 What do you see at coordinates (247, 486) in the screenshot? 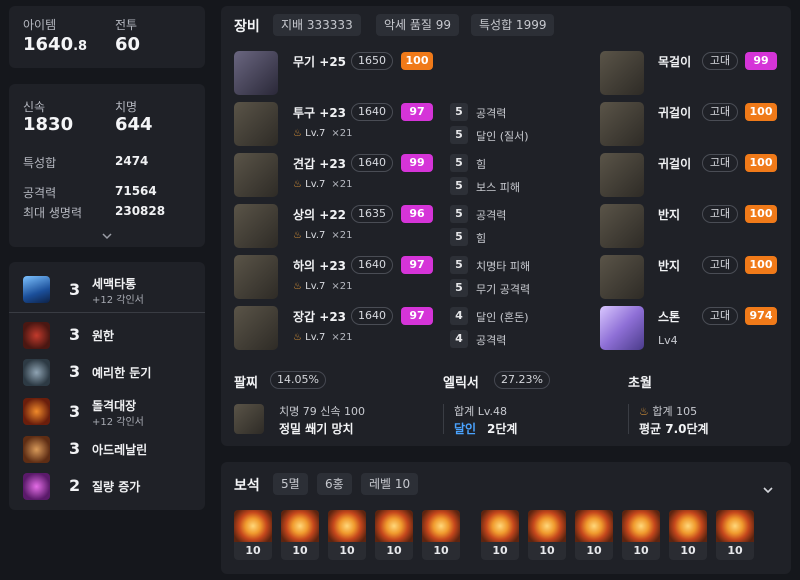
I see `gems-title: 보석` at bounding box center [247, 486].